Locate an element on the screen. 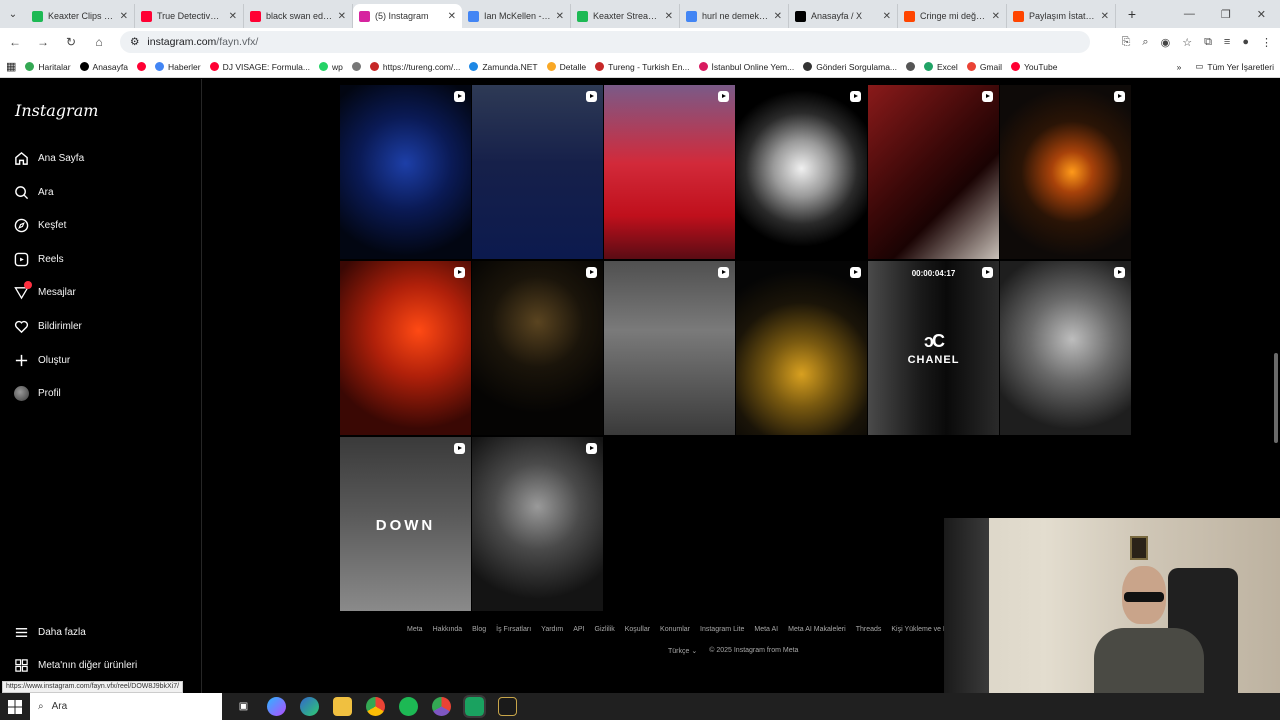 Image resolution: width=1280 pixels, height=720 pixels. reload-icon: ↻ is located at coordinates (71, 42).